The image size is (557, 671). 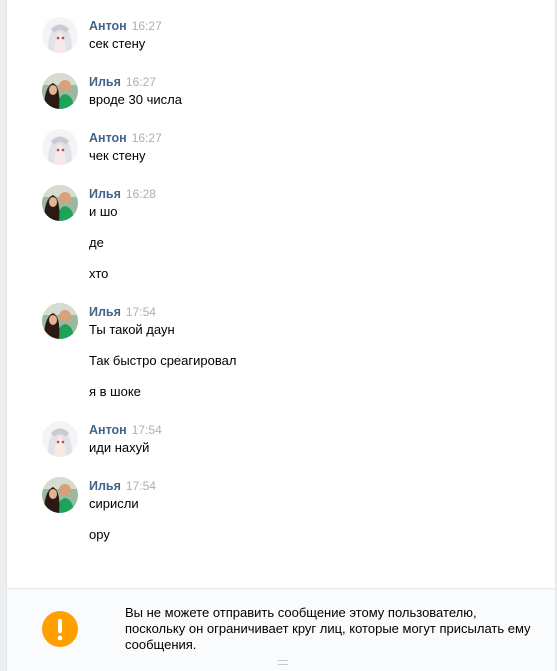 I want to click on message-text: Так быстро среагировал, so click(x=163, y=360).